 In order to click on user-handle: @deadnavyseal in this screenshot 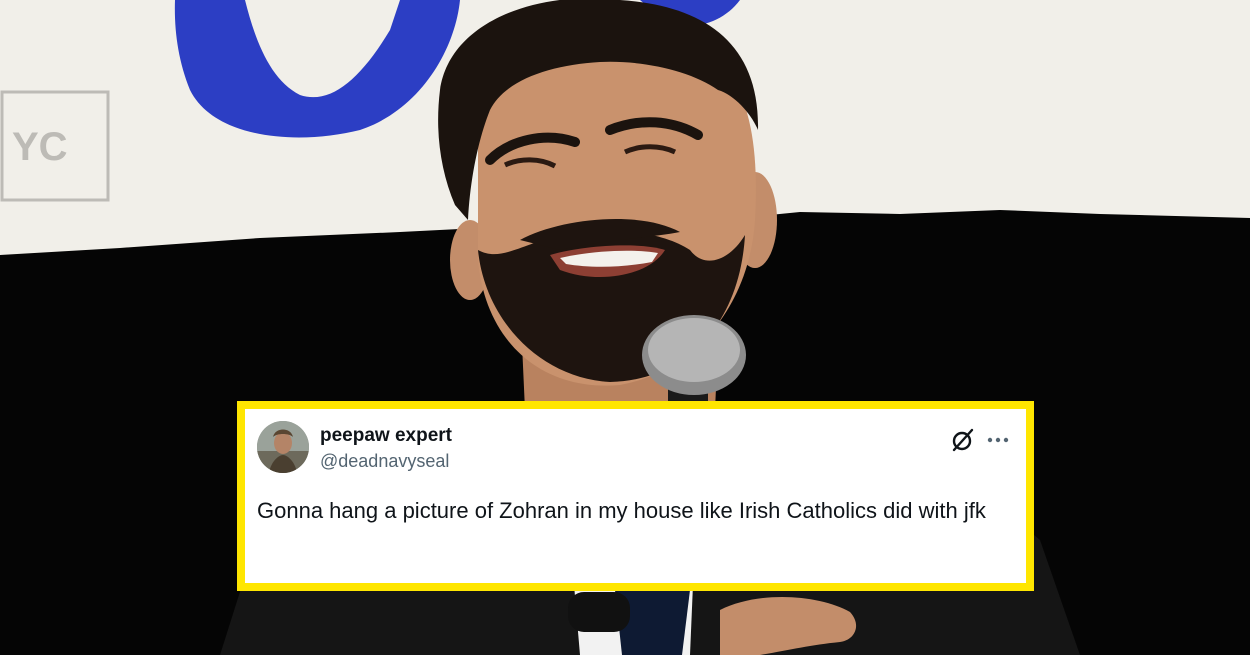, I will do `click(384, 461)`.